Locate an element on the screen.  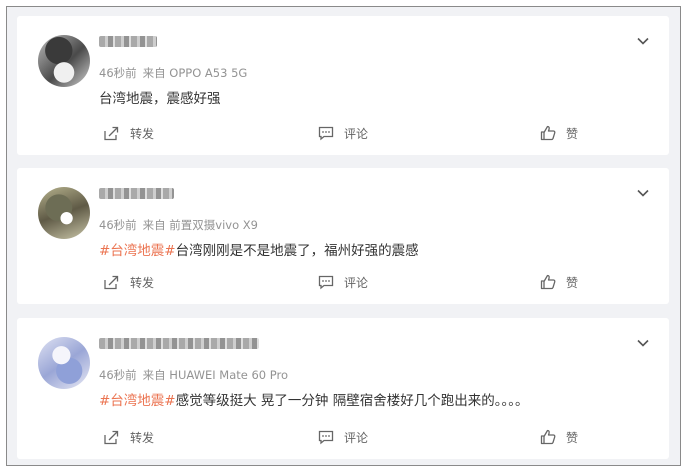
post-body: 台湾刚刚是不是地震了，福州好强的震感 is located at coordinates (297, 251).